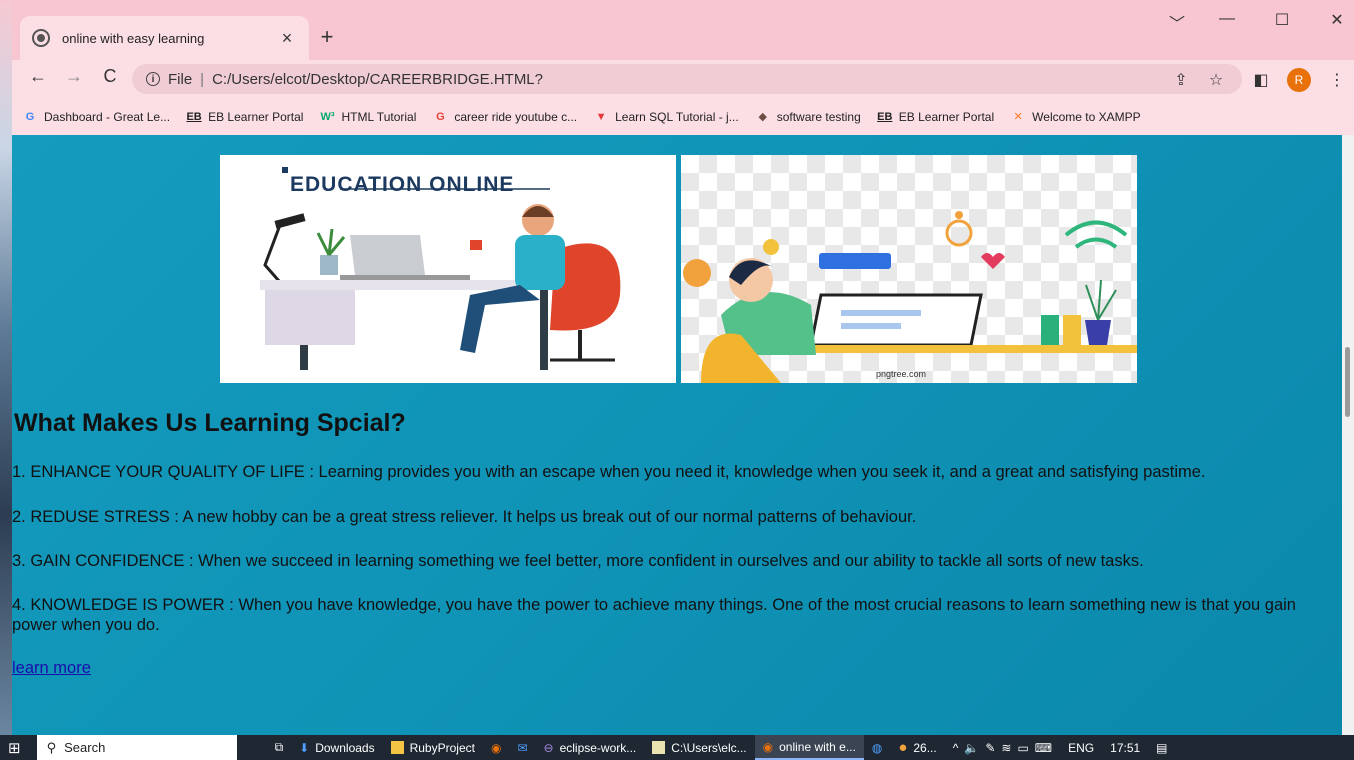 The width and height of the screenshot is (1354, 760). What do you see at coordinates (1348, 435) in the screenshot?
I see `page-scrollbar` at bounding box center [1348, 435].